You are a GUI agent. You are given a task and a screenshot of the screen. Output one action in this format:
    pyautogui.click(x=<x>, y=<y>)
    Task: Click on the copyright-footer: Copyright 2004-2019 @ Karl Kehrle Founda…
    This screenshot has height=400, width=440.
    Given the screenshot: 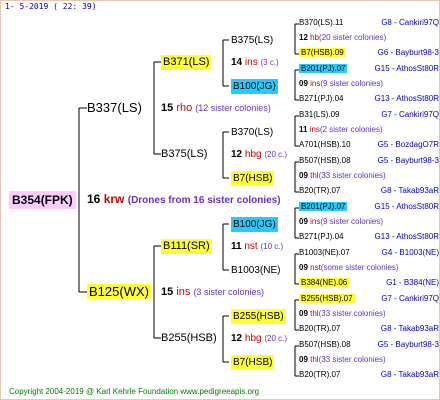 What is the action you would take?
    pyautogui.click(x=134, y=391)
    